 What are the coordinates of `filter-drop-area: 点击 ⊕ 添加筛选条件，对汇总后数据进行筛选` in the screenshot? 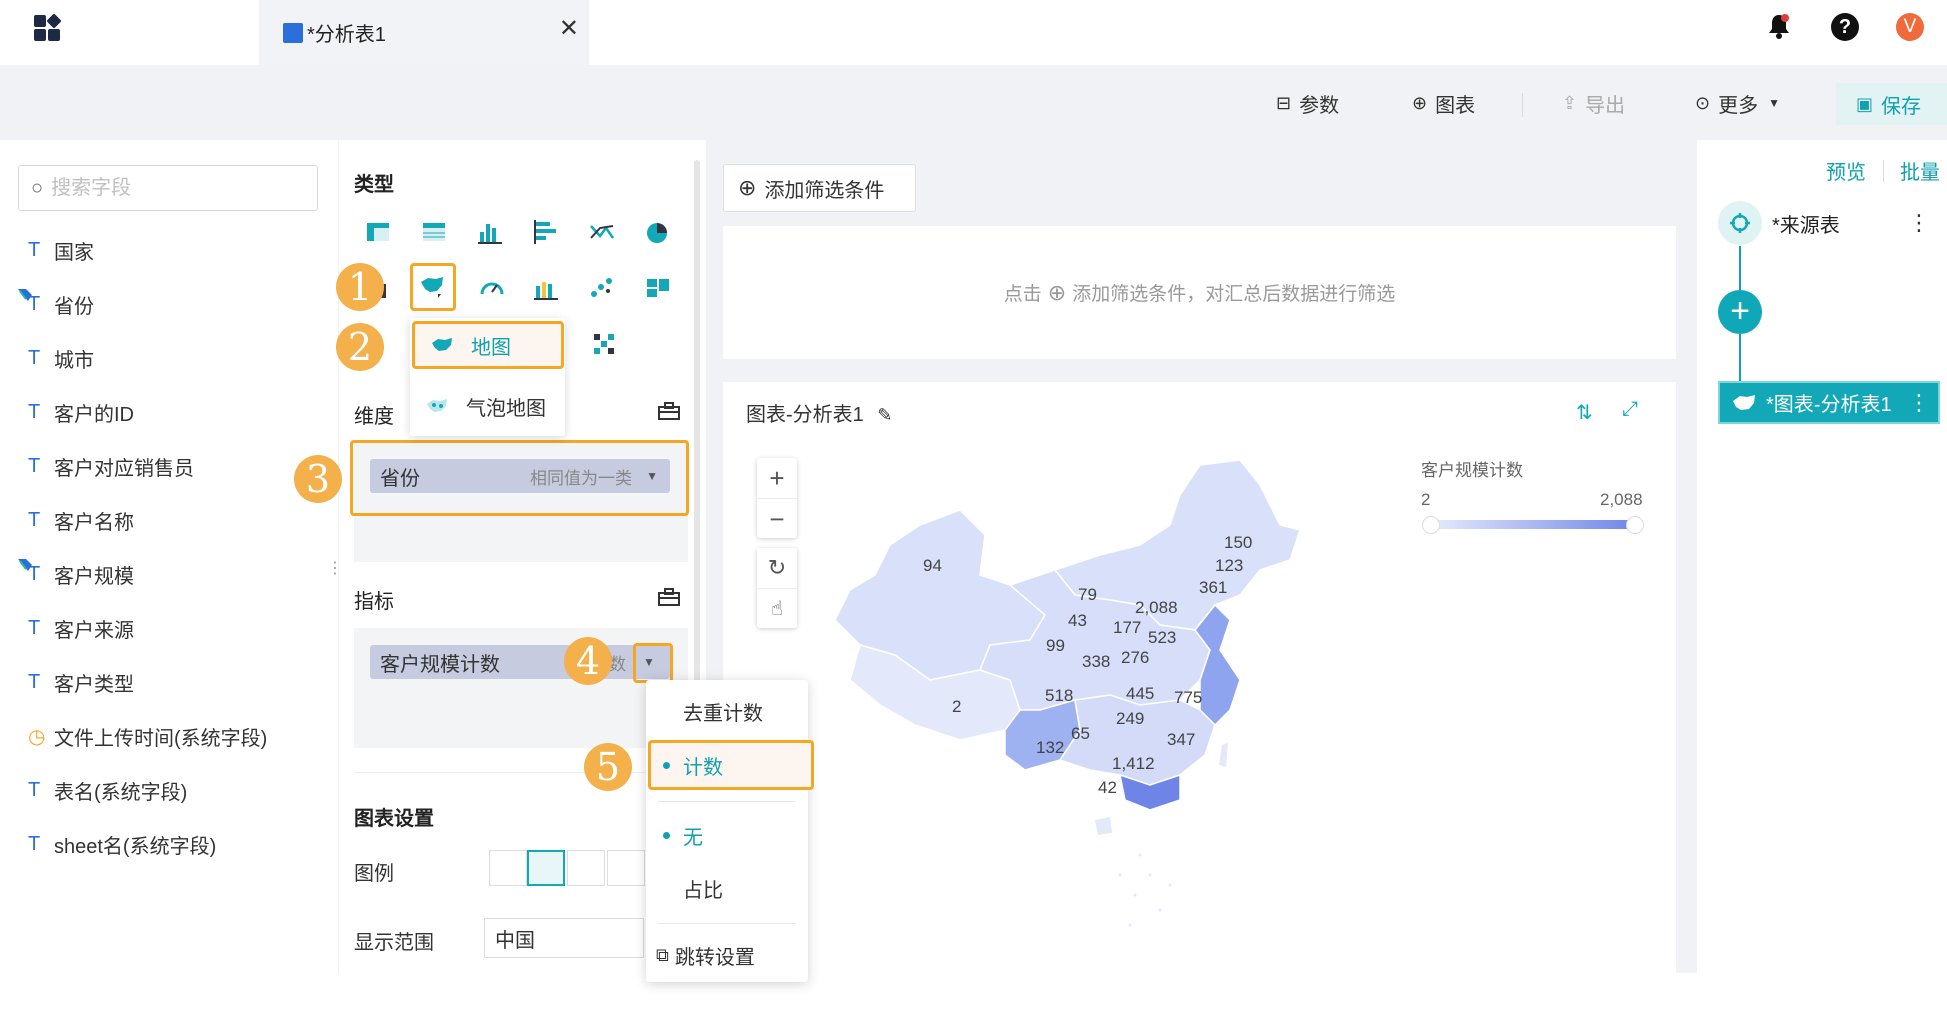 It's located at (1199, 292).